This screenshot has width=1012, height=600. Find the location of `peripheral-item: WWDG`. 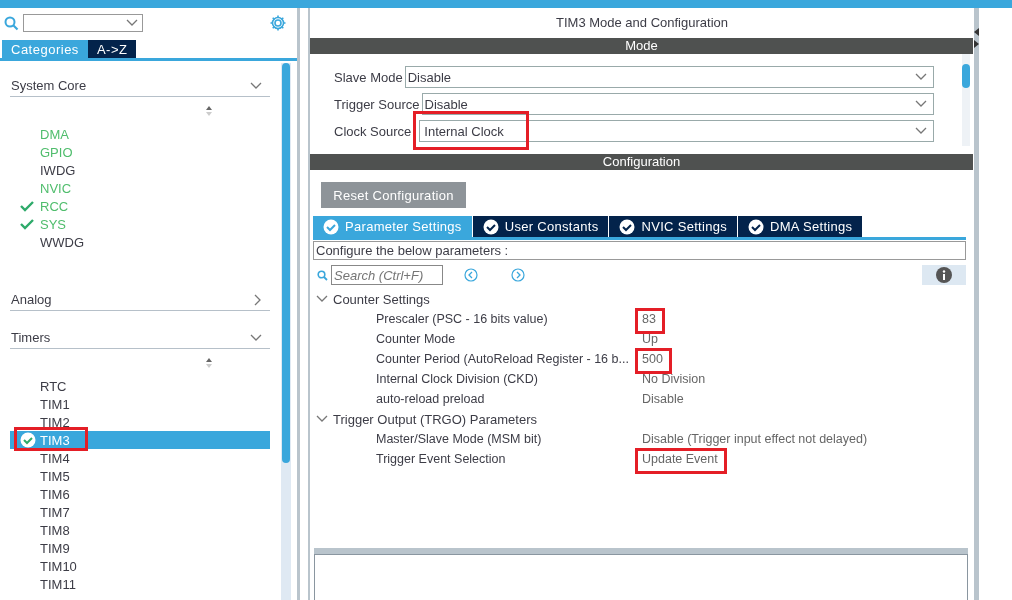

peripheral-item: WWDG is located at coordinates (140, 242).